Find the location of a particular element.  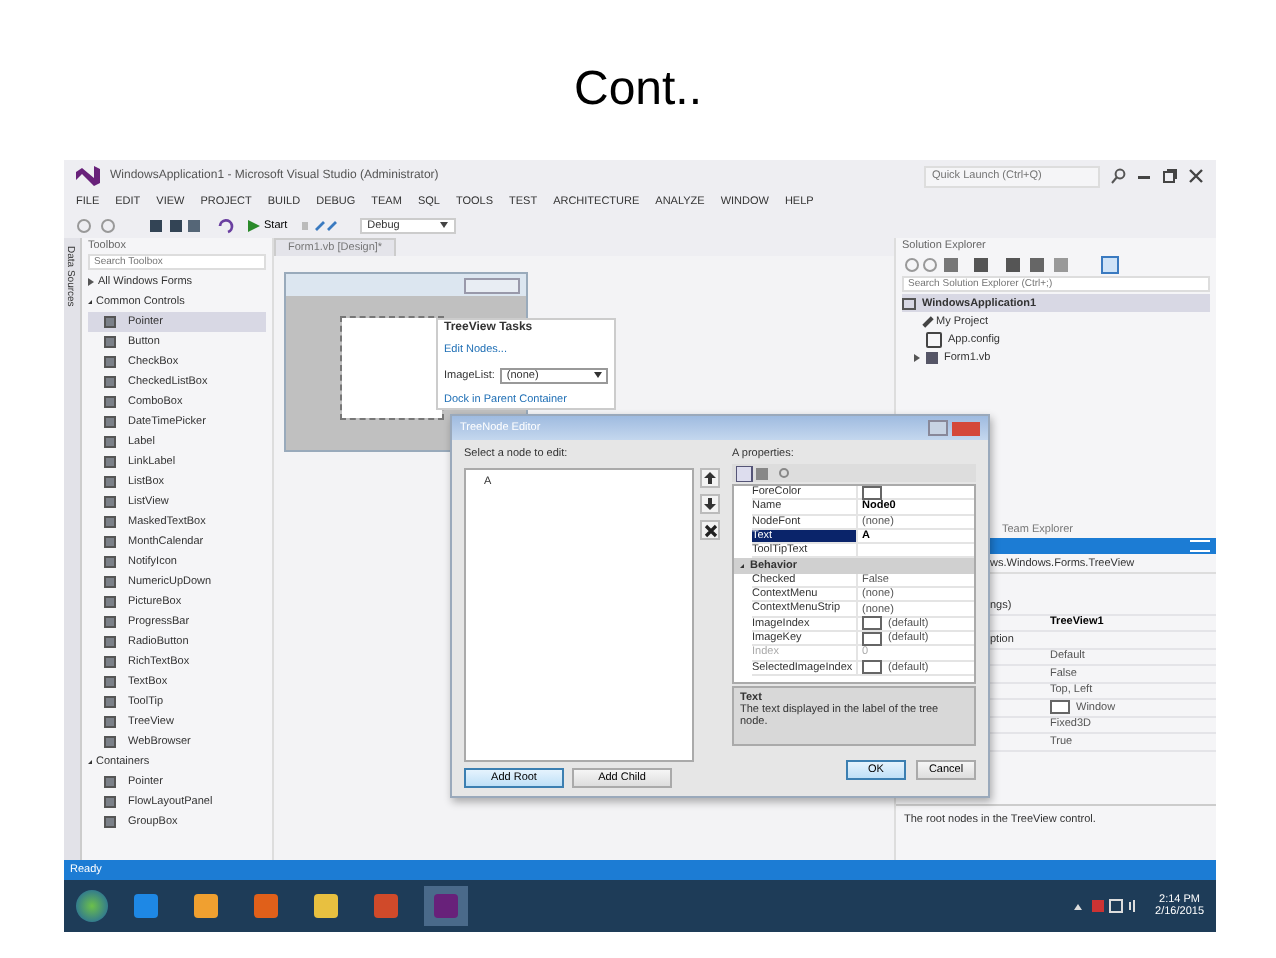

slide-title: Cont.. is located at coordinates (638, 80).